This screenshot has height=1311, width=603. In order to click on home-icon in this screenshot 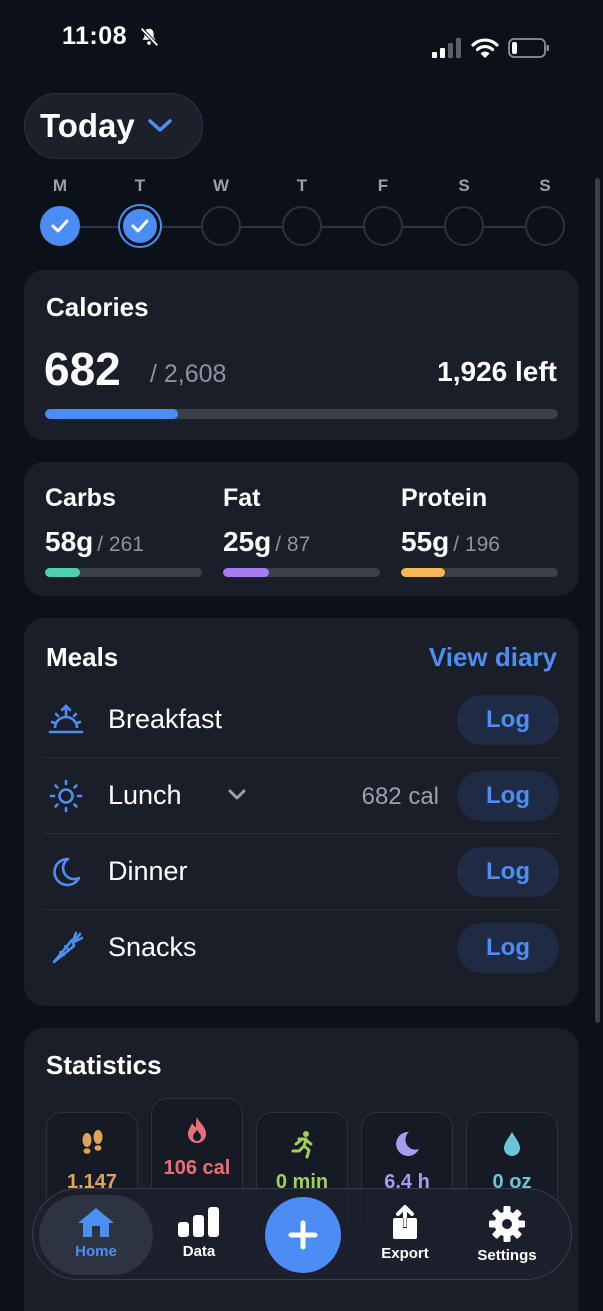, I will do `click(96, 1222)`.